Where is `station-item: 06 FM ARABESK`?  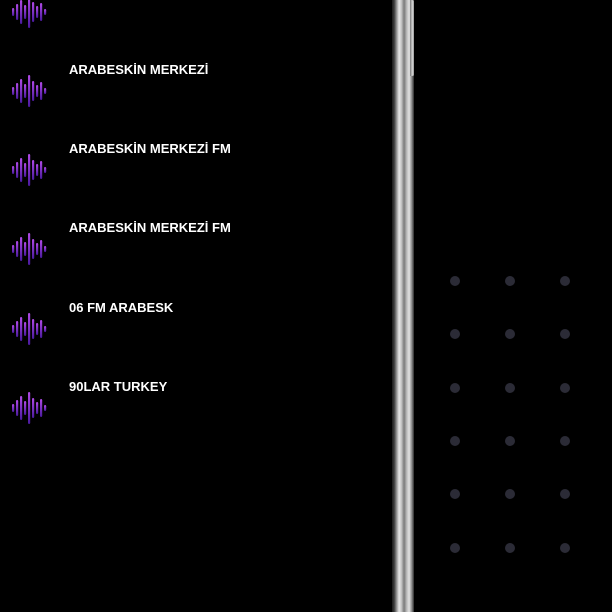
station-item: 06 FM ARABESK is located at coordinates (196, 329).